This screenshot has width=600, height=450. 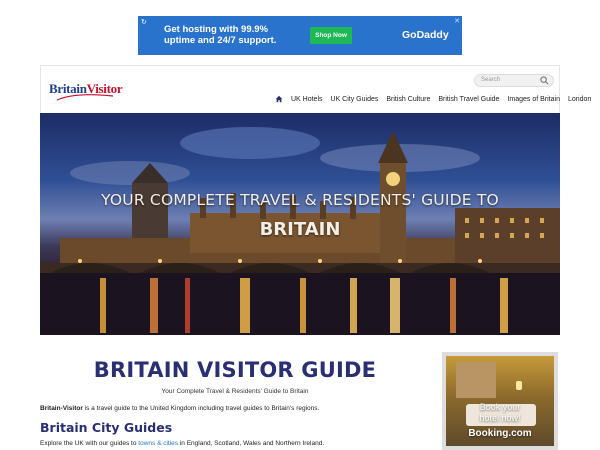 What do you see at coordinates (468, 99) in the screenshot?
I see `nav-british-travel-guide: British Travel Guide` at bounding box center [468, 99].